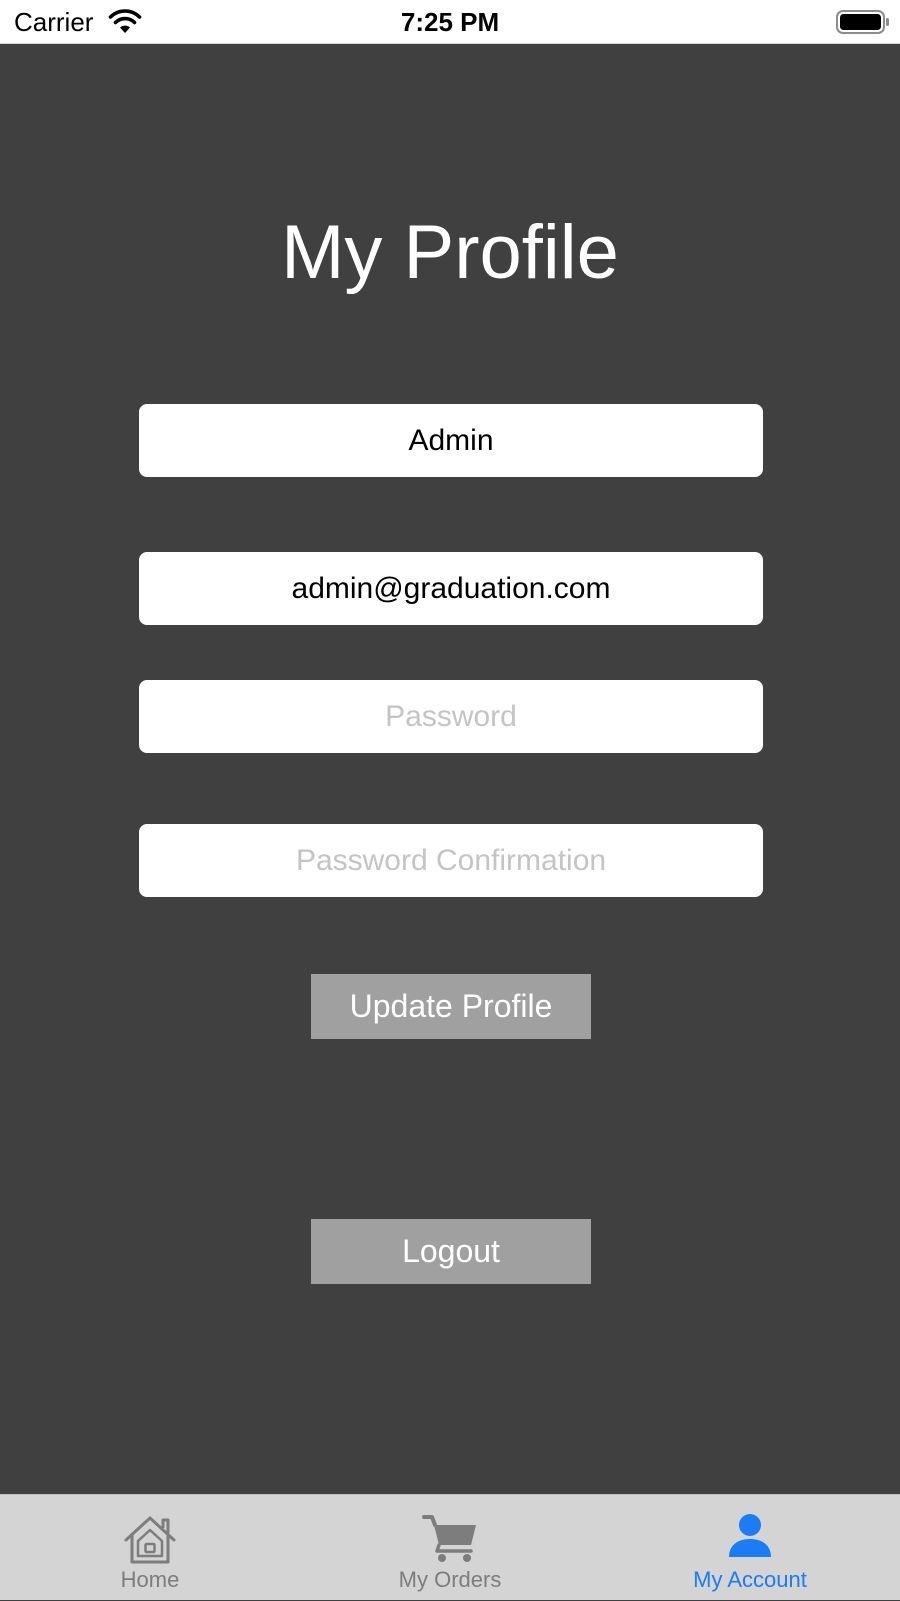  What do you see at coordinates (150, 1579) in the screenshot?
I see `tab-home-label: Home` at bounding box center [150, 1579].